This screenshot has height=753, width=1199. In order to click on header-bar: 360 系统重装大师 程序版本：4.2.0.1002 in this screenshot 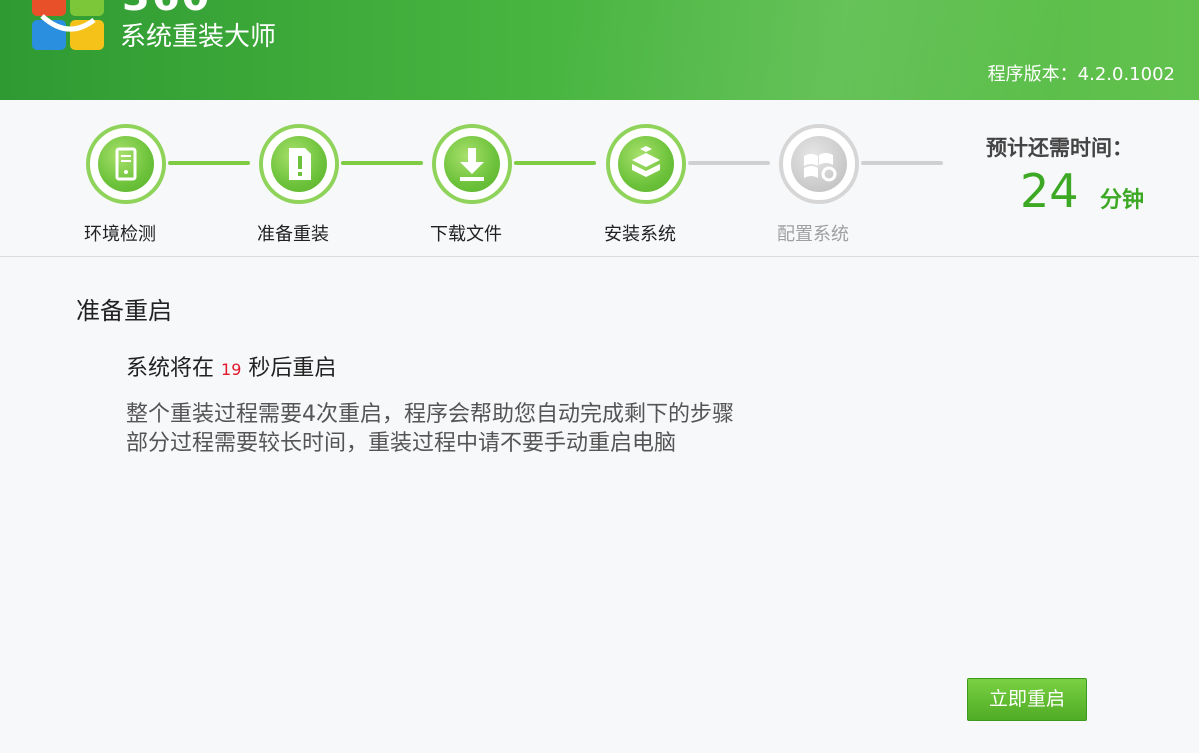, I will do `click(599, 50)`.